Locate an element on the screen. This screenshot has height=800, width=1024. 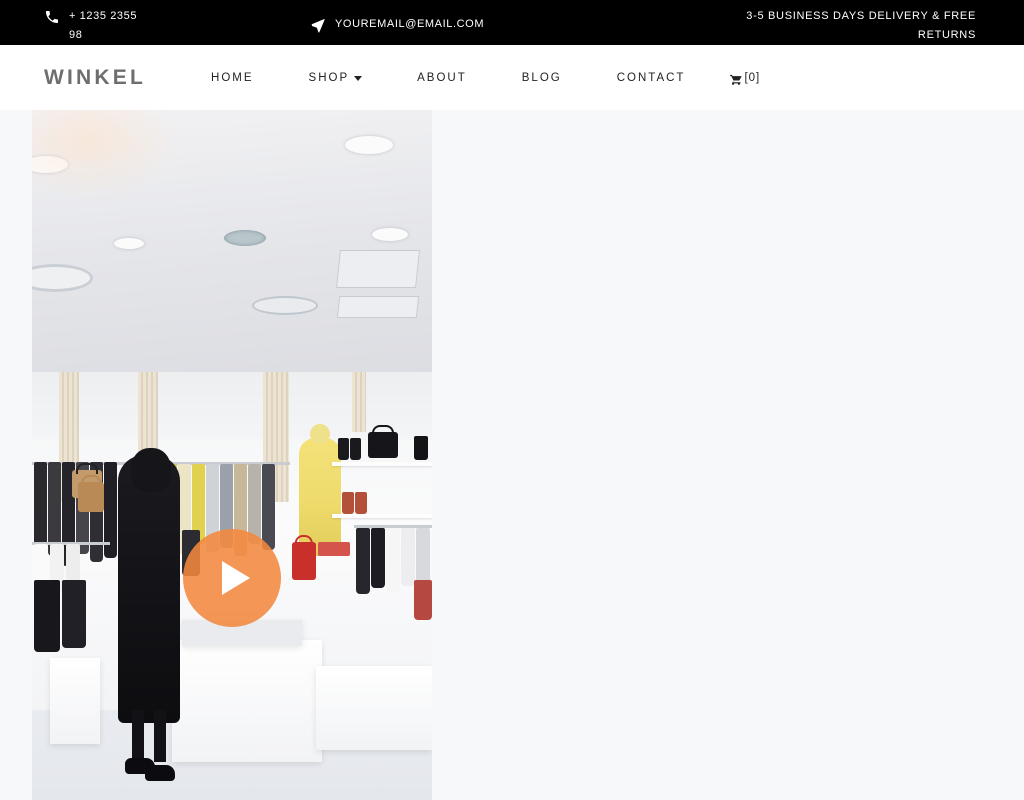
play-button is located at coordinates (232, 578).